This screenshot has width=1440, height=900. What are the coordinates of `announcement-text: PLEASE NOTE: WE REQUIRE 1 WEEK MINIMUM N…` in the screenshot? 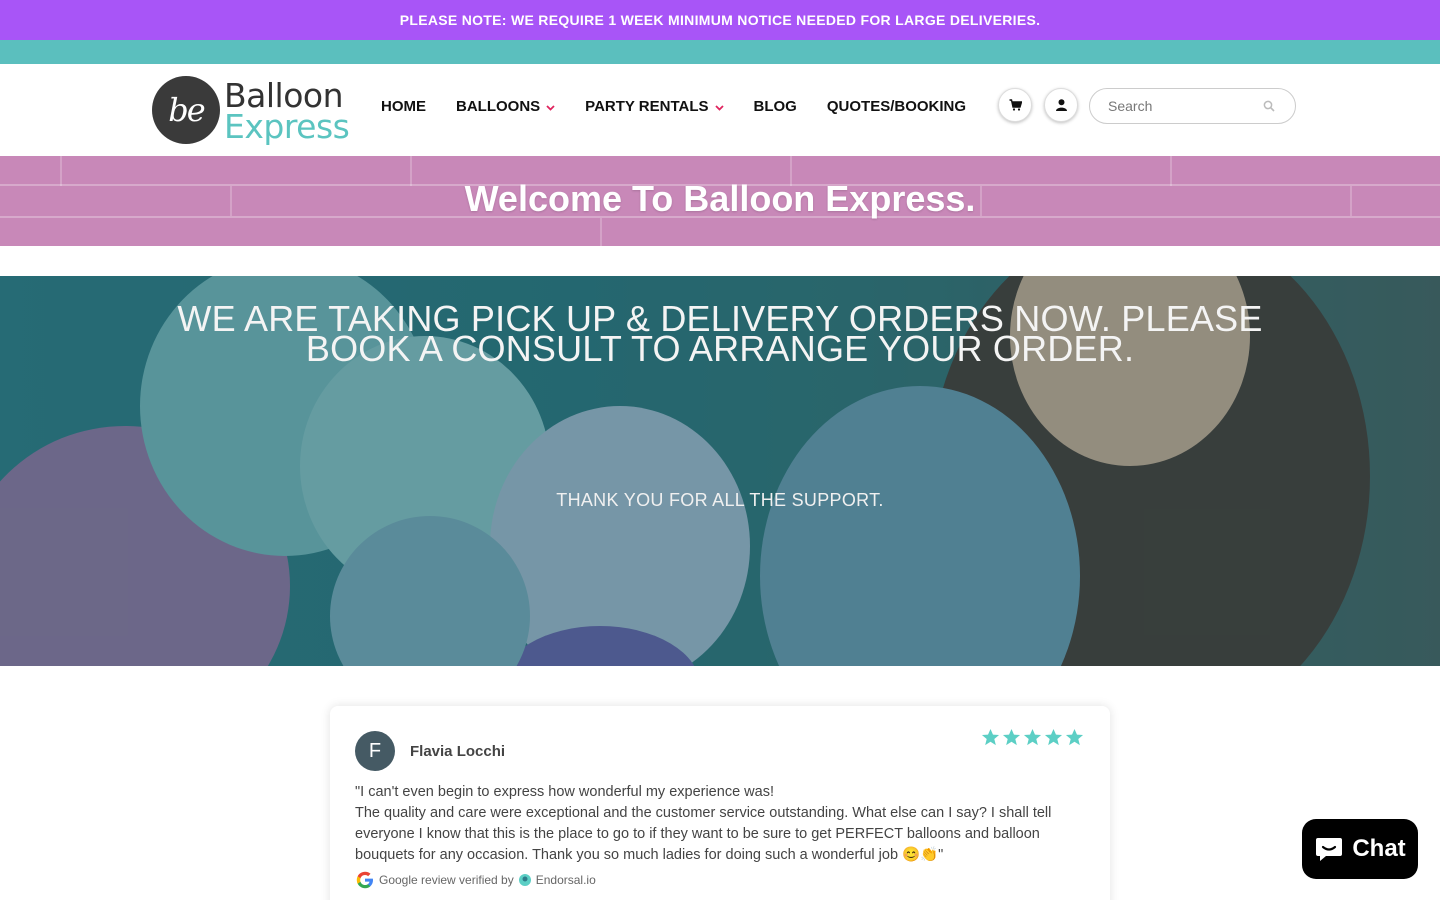 It's located at (720, 20).